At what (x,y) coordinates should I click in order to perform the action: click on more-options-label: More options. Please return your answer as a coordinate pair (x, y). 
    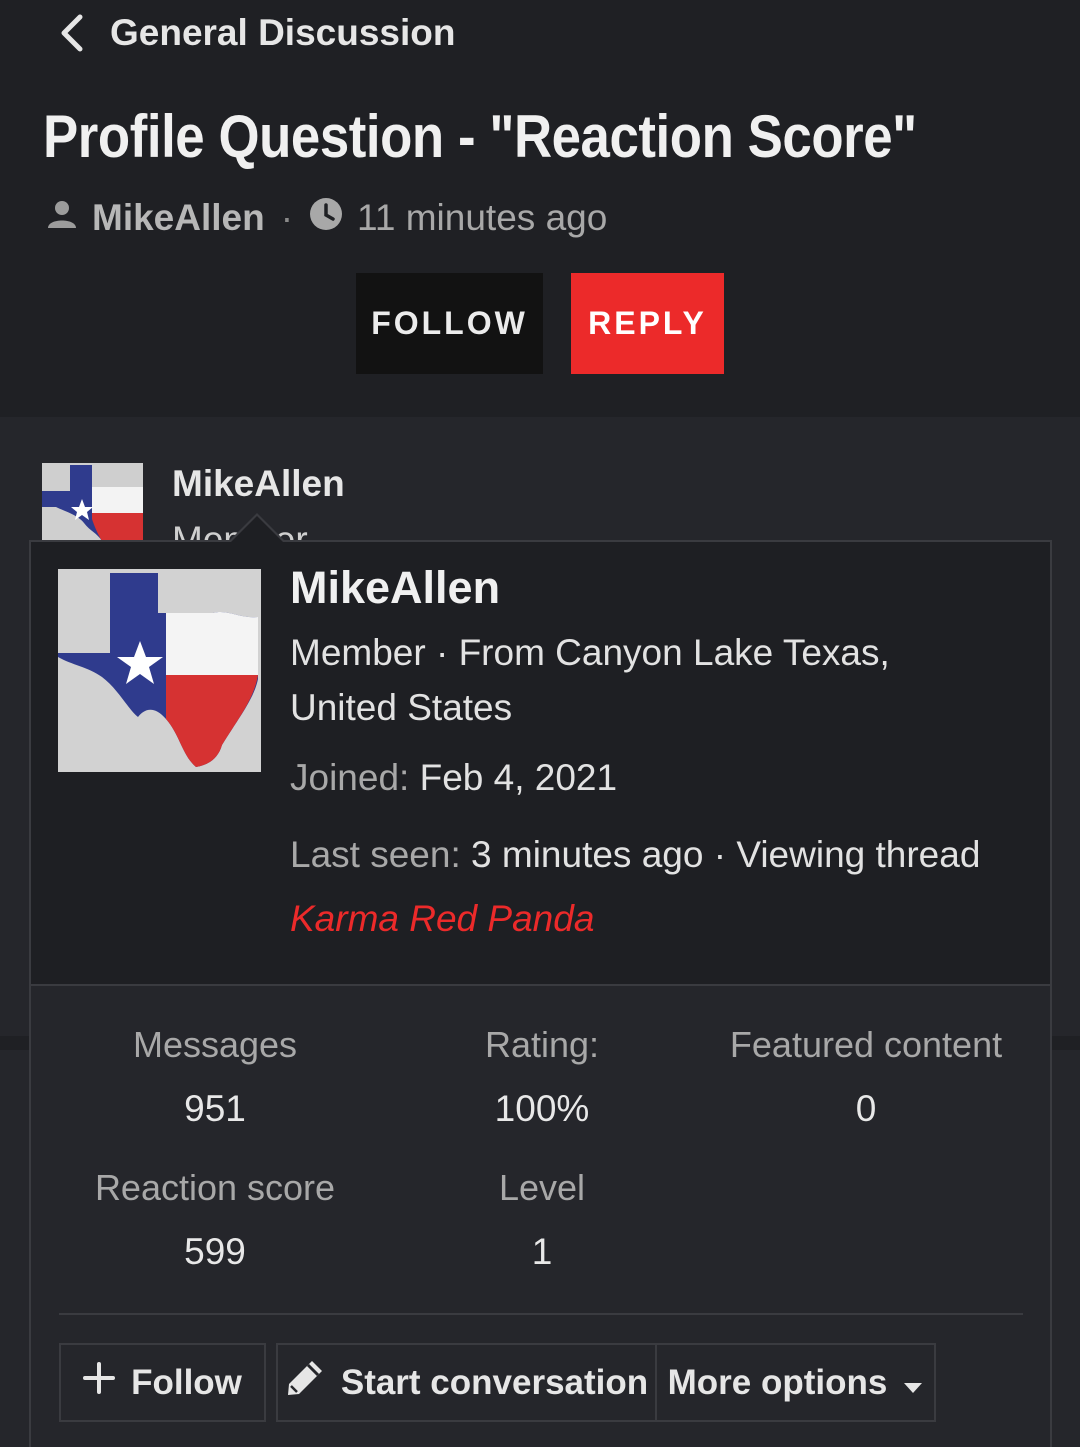
    Looking at the image, I should click on (777, 1382).